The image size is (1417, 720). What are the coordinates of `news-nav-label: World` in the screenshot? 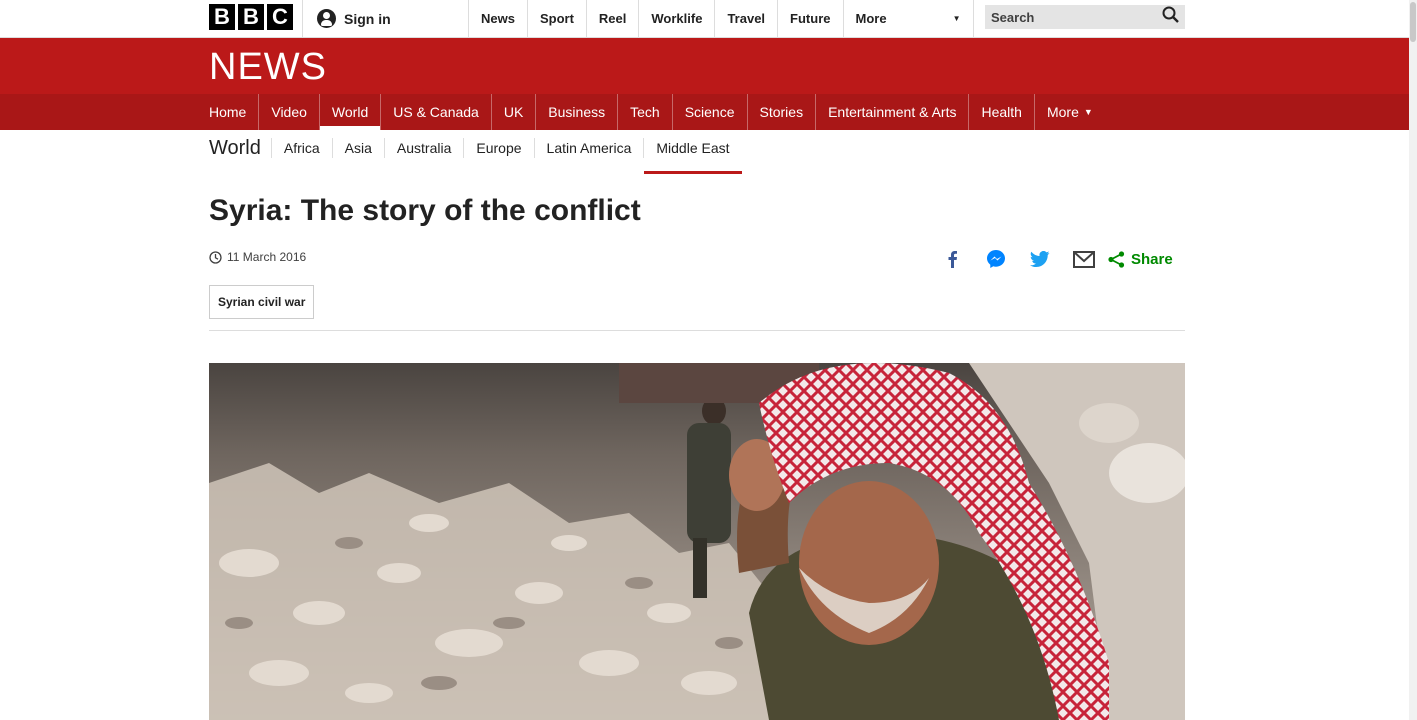 It's located at (350, 112).